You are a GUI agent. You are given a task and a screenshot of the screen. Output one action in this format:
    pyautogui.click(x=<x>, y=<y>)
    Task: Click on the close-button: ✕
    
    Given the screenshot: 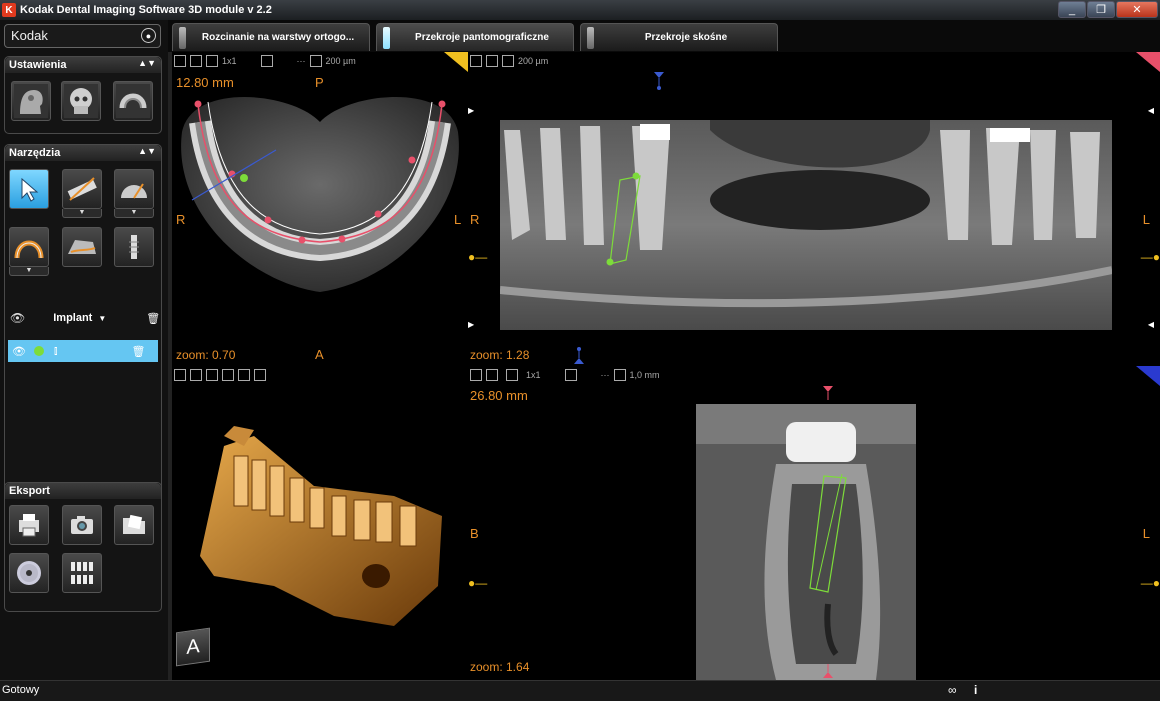 What is the action you would take?
    pyautogui.click(x=1137, y=9)
    